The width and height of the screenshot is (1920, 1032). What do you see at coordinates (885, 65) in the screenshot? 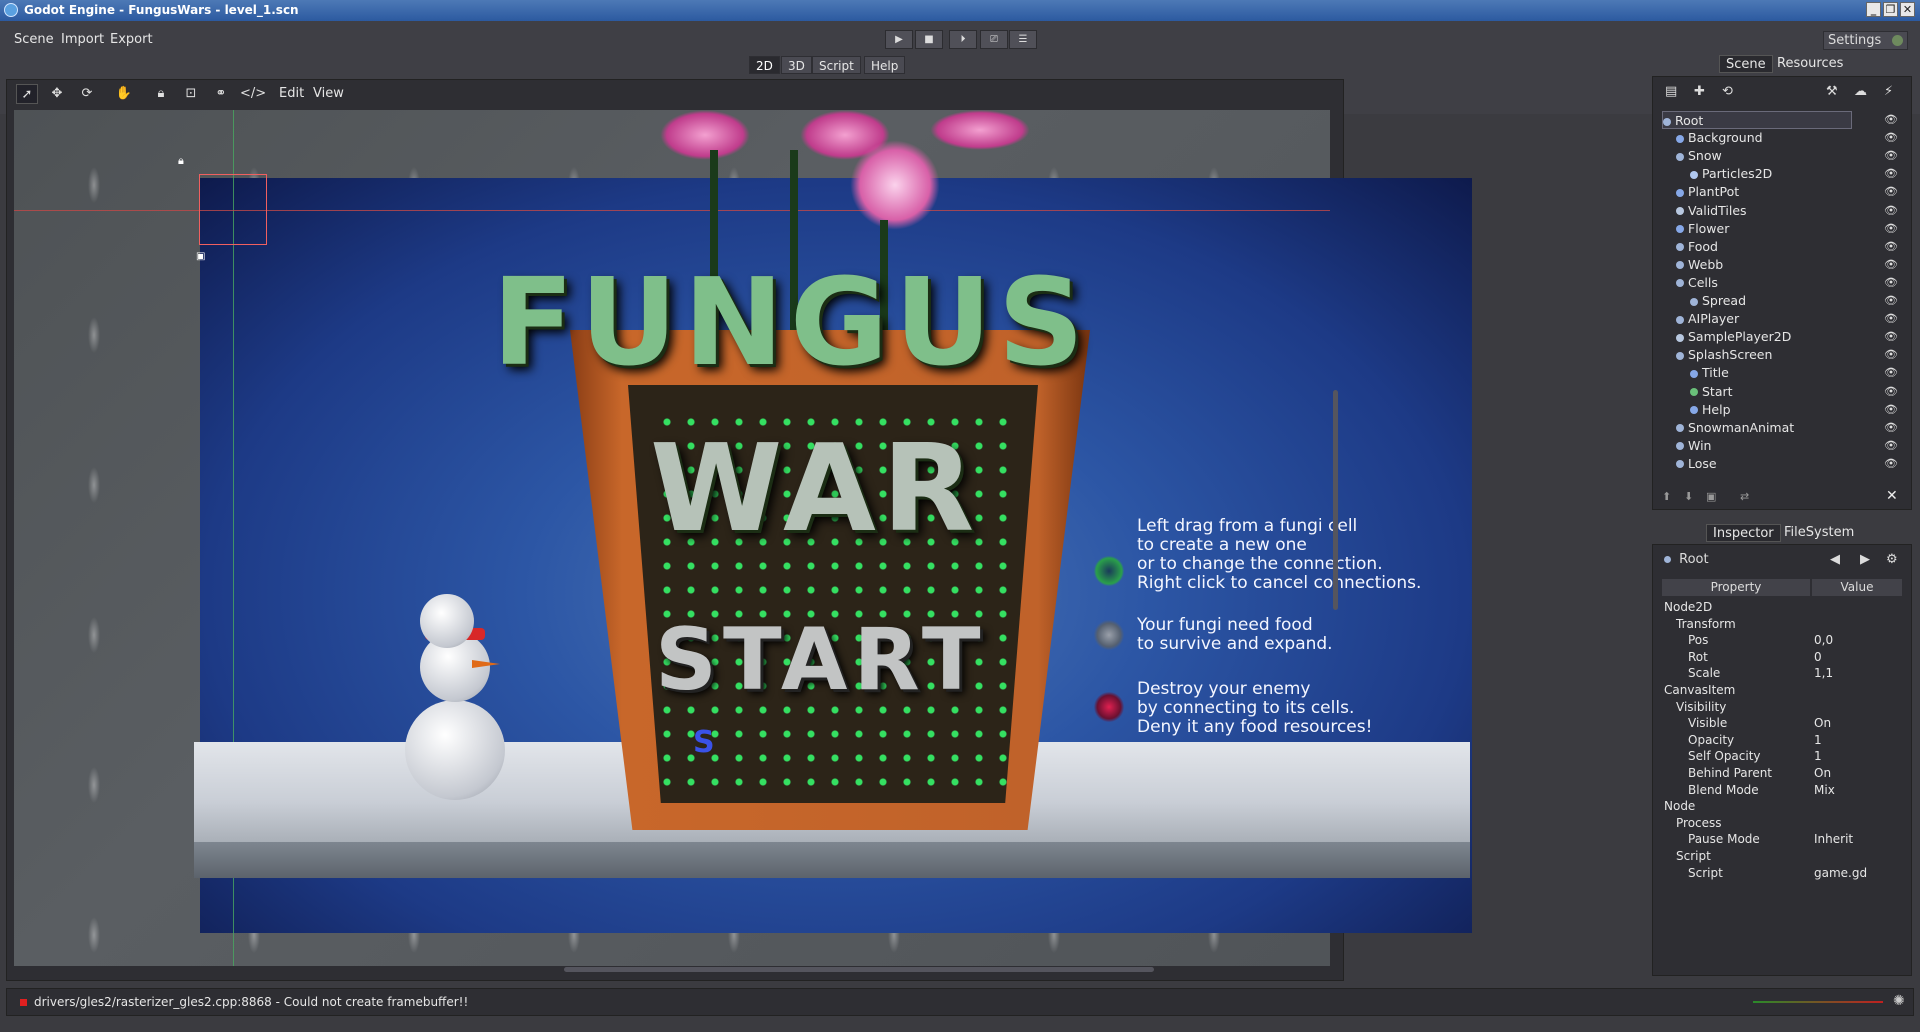
I see `tab-help: Help` at bounding box center [885, 65].